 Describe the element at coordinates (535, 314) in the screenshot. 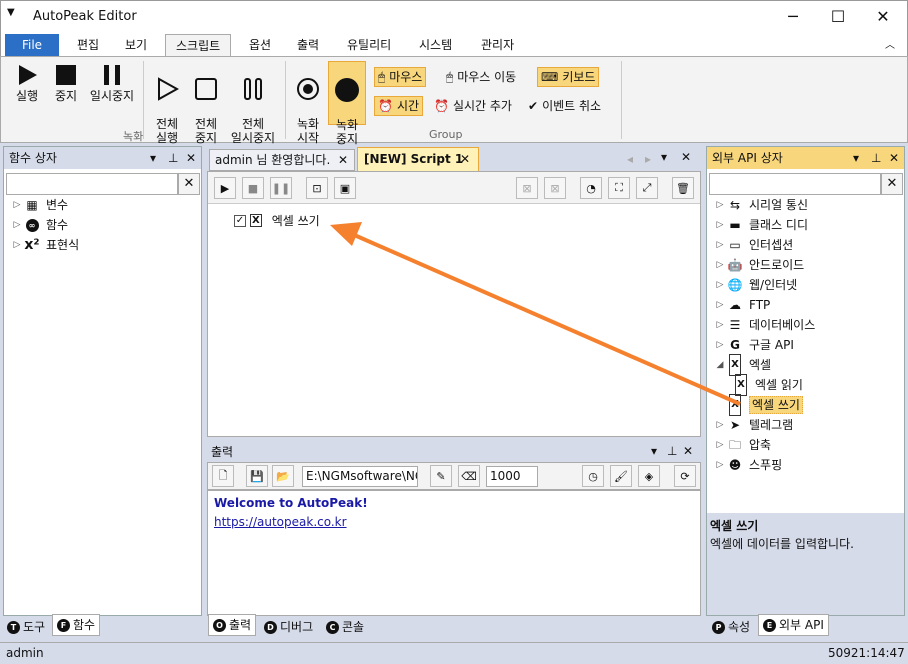

I see `annotation-arrow` at that location.